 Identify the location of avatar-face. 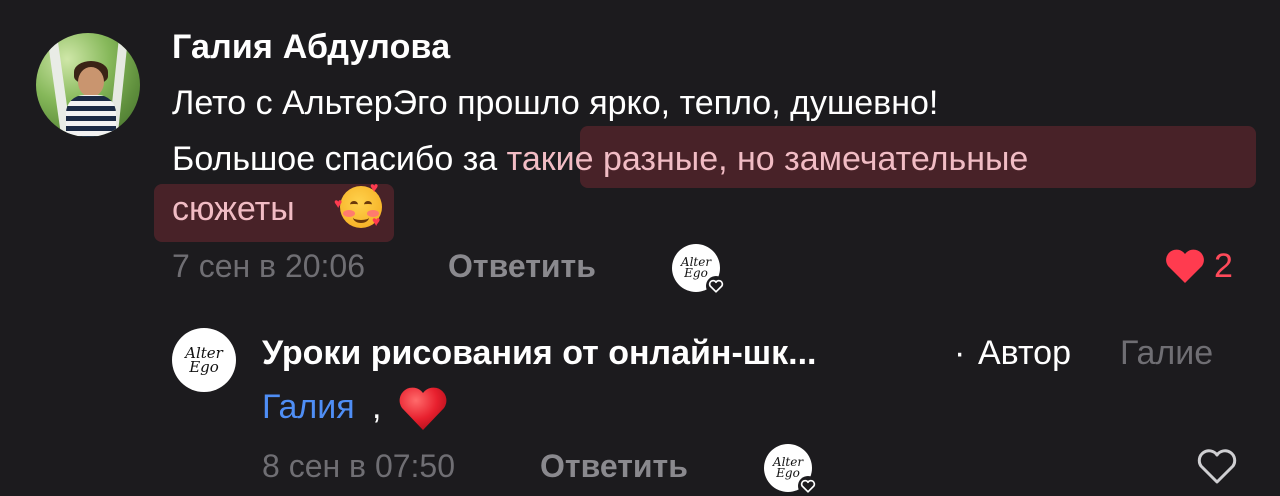
(91, 82).